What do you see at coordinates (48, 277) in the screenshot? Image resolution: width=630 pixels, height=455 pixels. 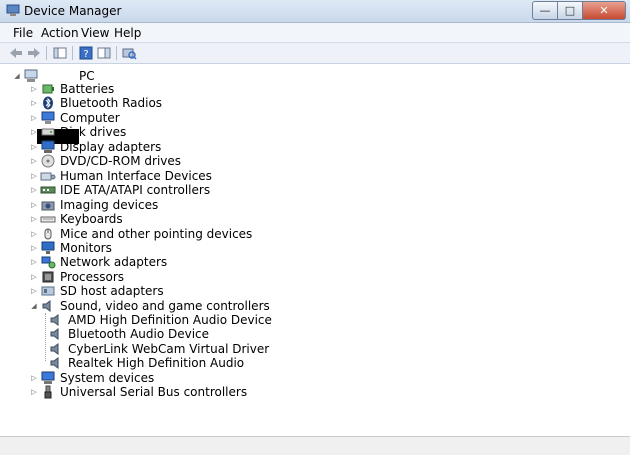 I see `processor-icon` at bounding box center [48, 277].